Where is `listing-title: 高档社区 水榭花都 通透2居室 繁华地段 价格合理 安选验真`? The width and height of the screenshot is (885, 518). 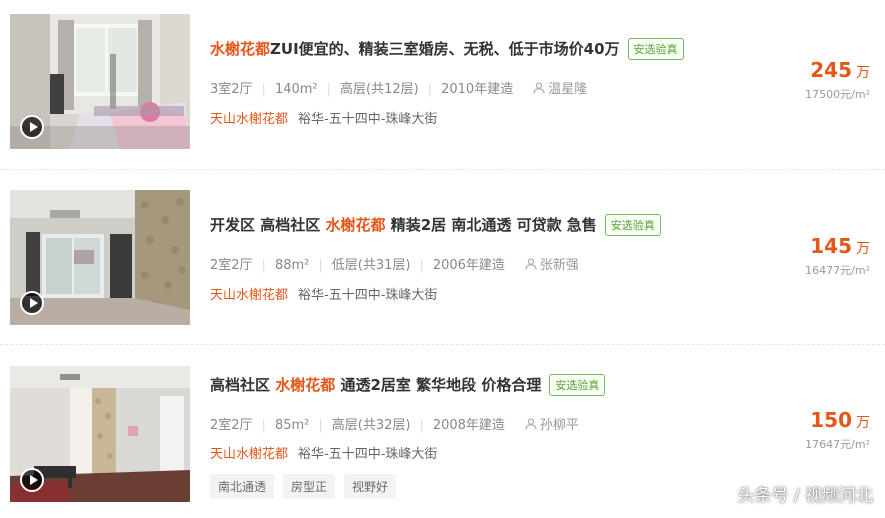 listing-title: 高档社区 水榭花都 通透2居室 繁华地段 价格合理 安选验真 is located at coordinates (408, 385).